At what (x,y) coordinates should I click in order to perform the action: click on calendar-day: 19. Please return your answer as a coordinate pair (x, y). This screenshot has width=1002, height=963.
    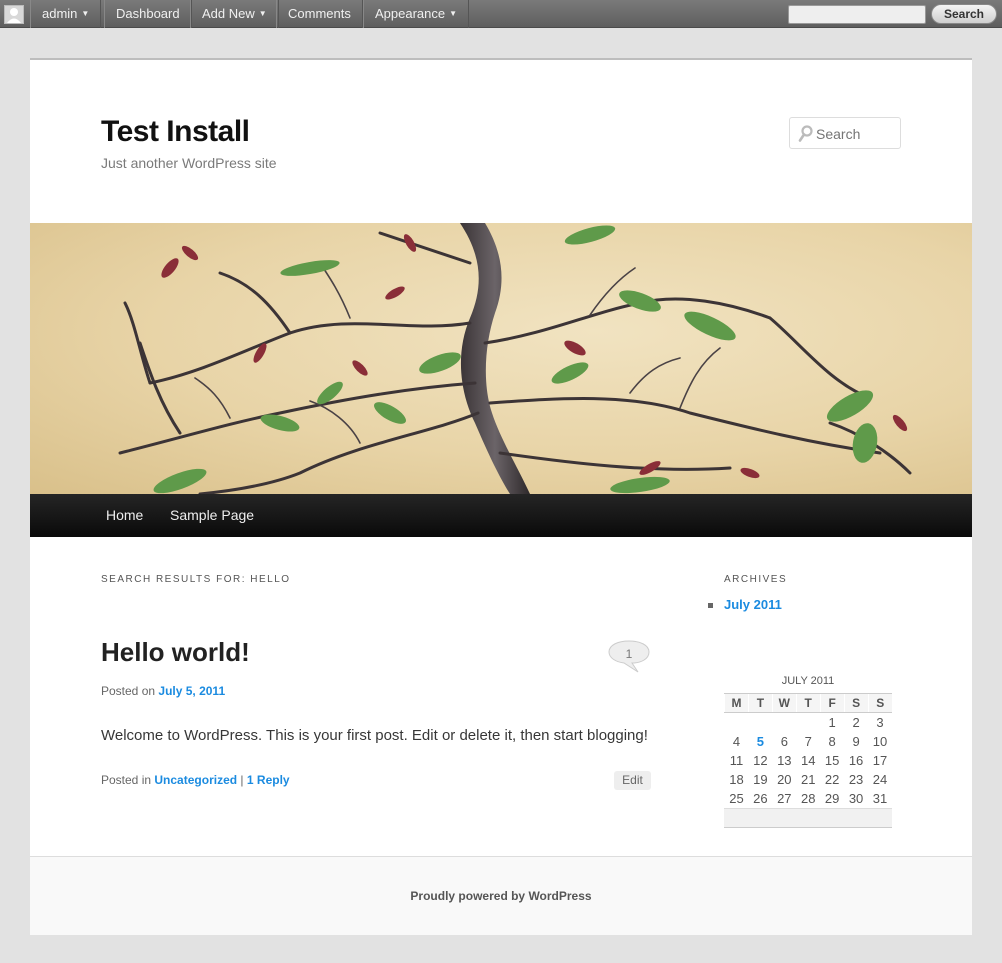
    Looking at the image, I should click on (760, 779).